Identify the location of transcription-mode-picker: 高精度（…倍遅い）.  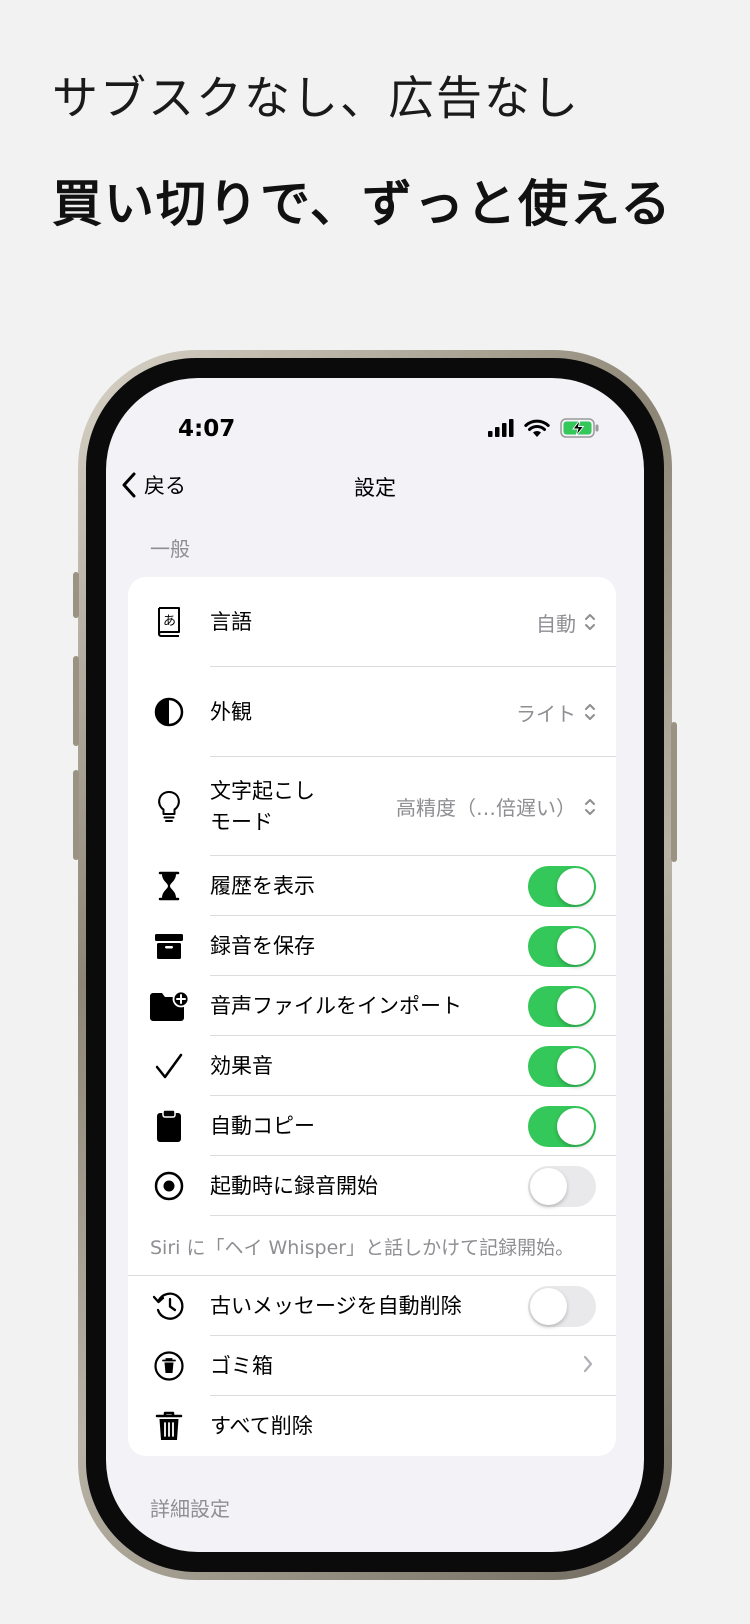
(506, 806).